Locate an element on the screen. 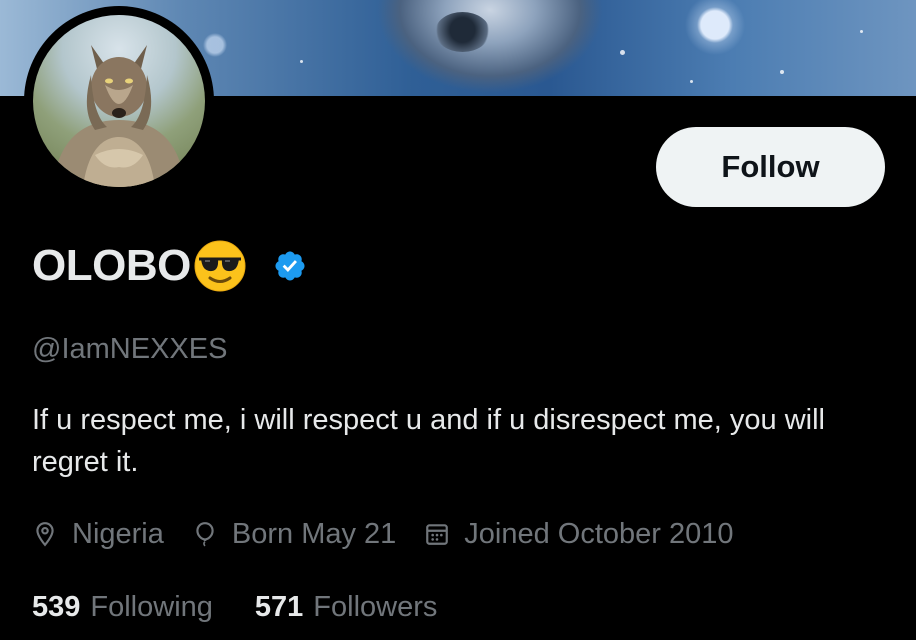 The image size is (916, 640). followers-label: Followers is located at coordinates (375, 606).